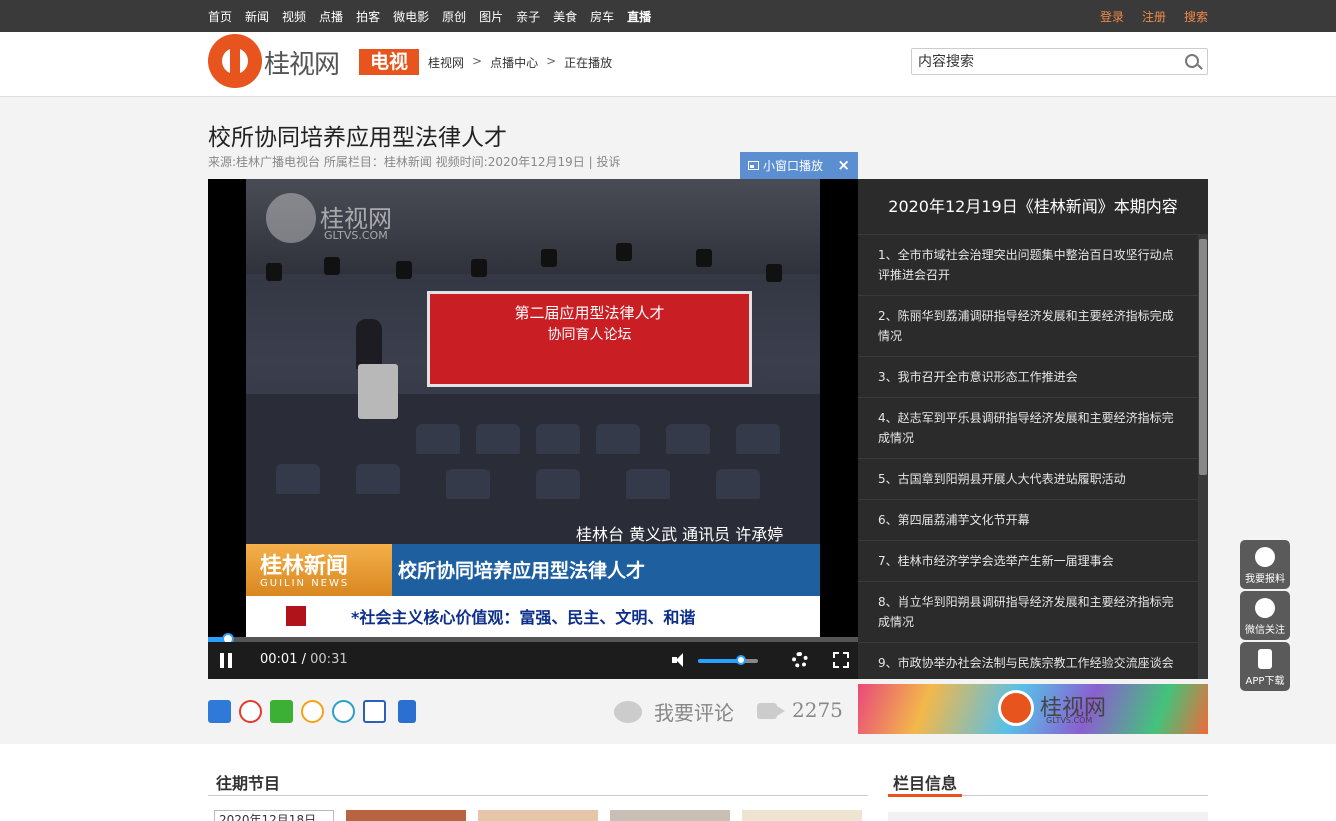 This screenshot has height=821, width=1336. I want to click on nav-item-news: 新闻, so click(257, 16).